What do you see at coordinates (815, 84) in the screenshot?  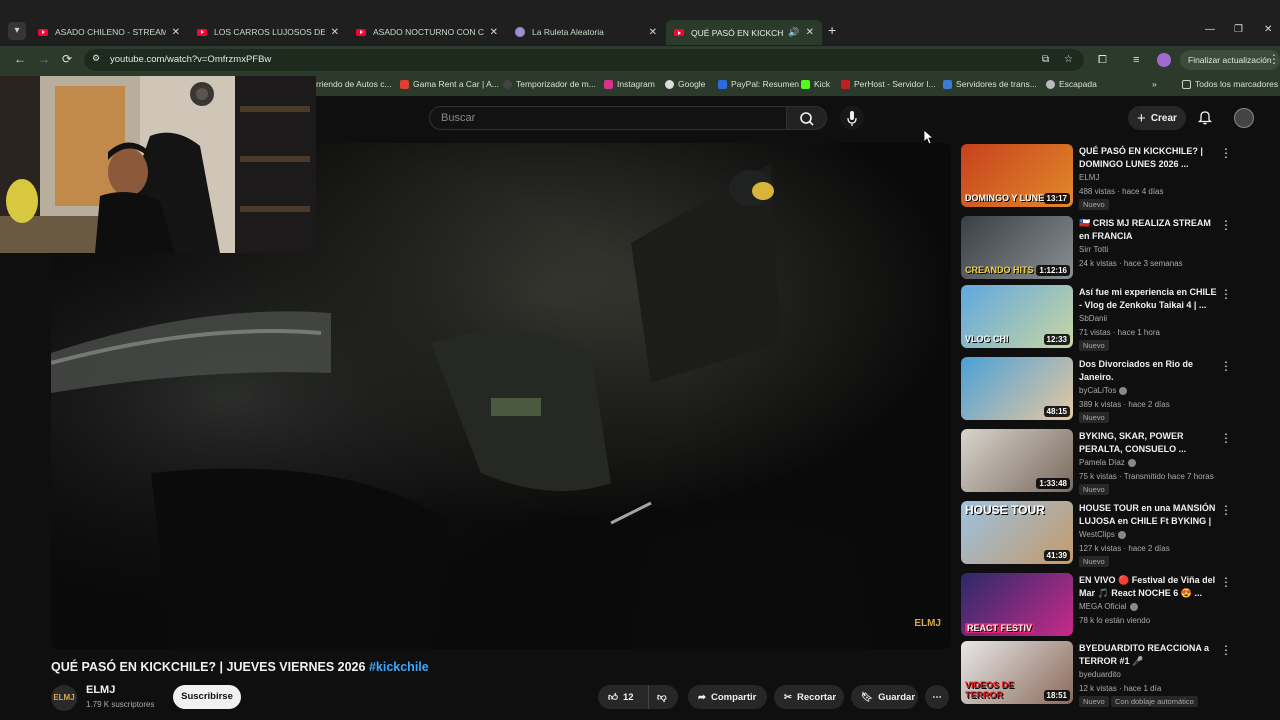 I see `bookmark-item: Kick` at bounding box center [815, 84].